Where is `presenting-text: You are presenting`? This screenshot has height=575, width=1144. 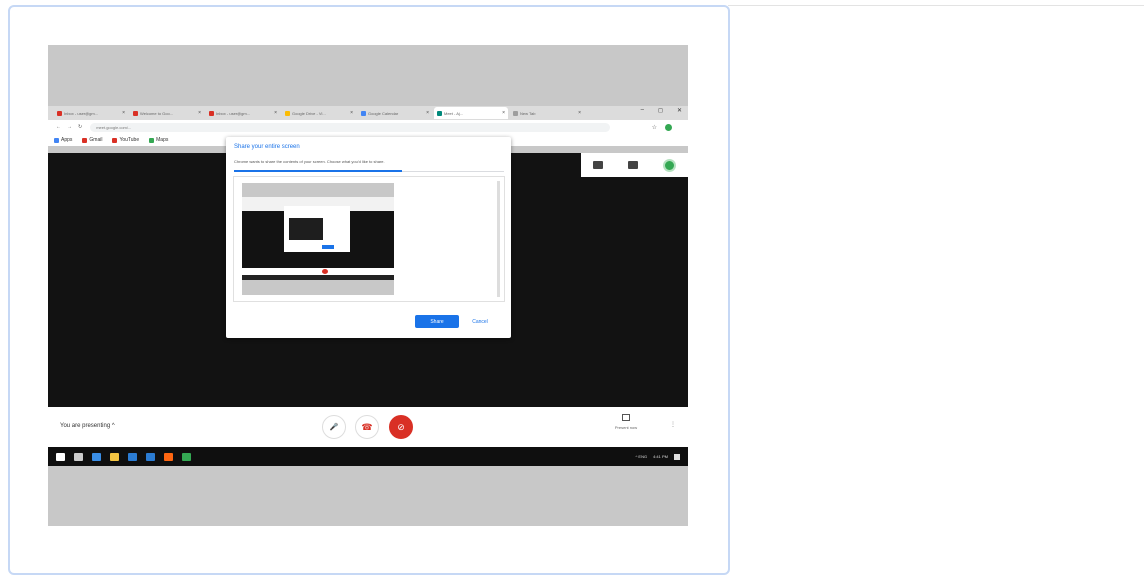
presenting-text: You are presenting is located at coordinates (85, 426).